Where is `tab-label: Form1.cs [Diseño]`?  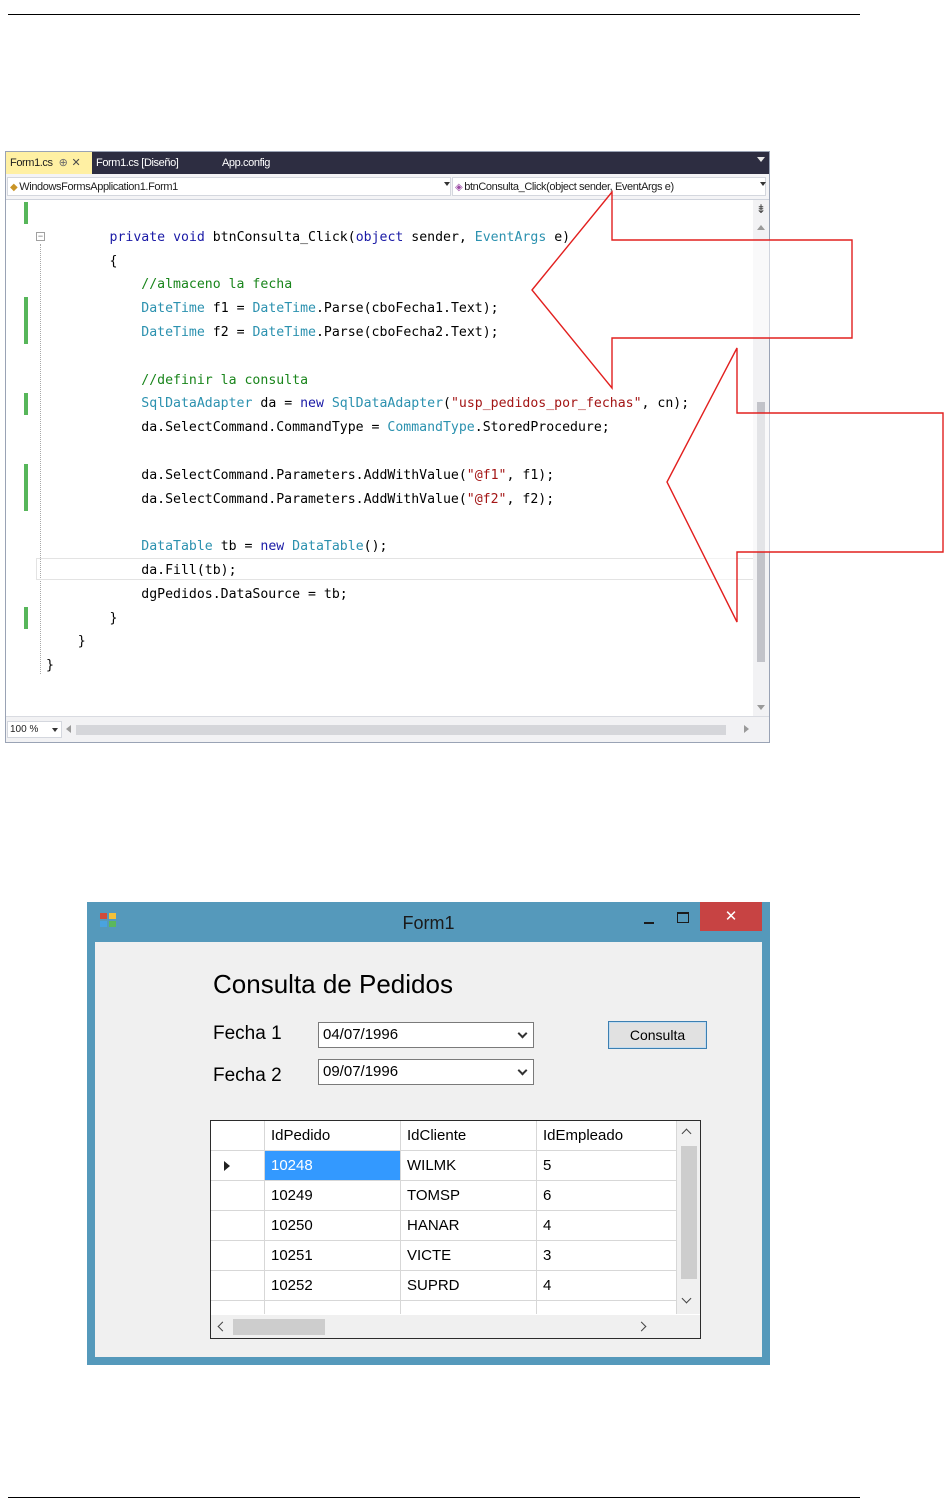
tab-label: Form1.cs [Diseño] is located at coordinates (137, 163).